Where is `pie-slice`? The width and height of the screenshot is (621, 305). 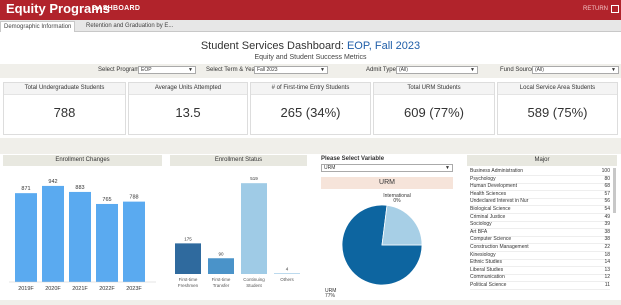 pie-slice is located at coordinates (402, 225).